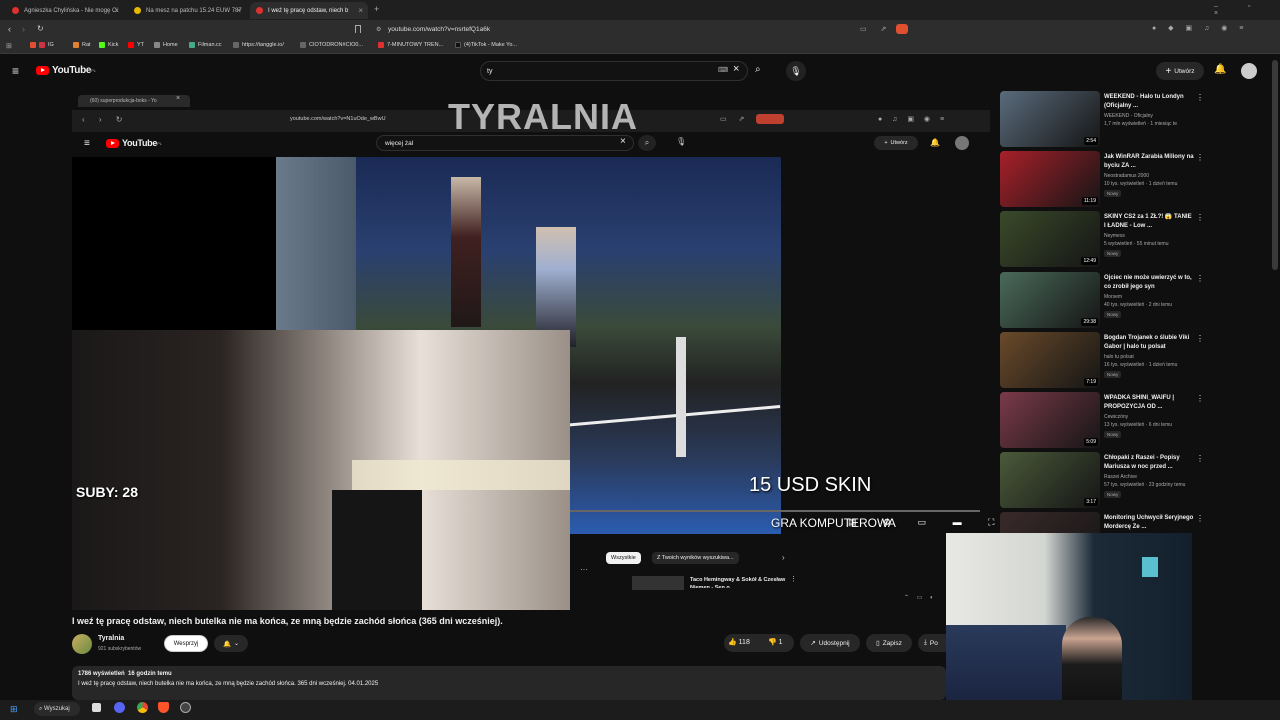  What do you see at coordinates (23, 29) in the screenshot?
I see `forward-icon: ›` at bounding box center [23, 29].